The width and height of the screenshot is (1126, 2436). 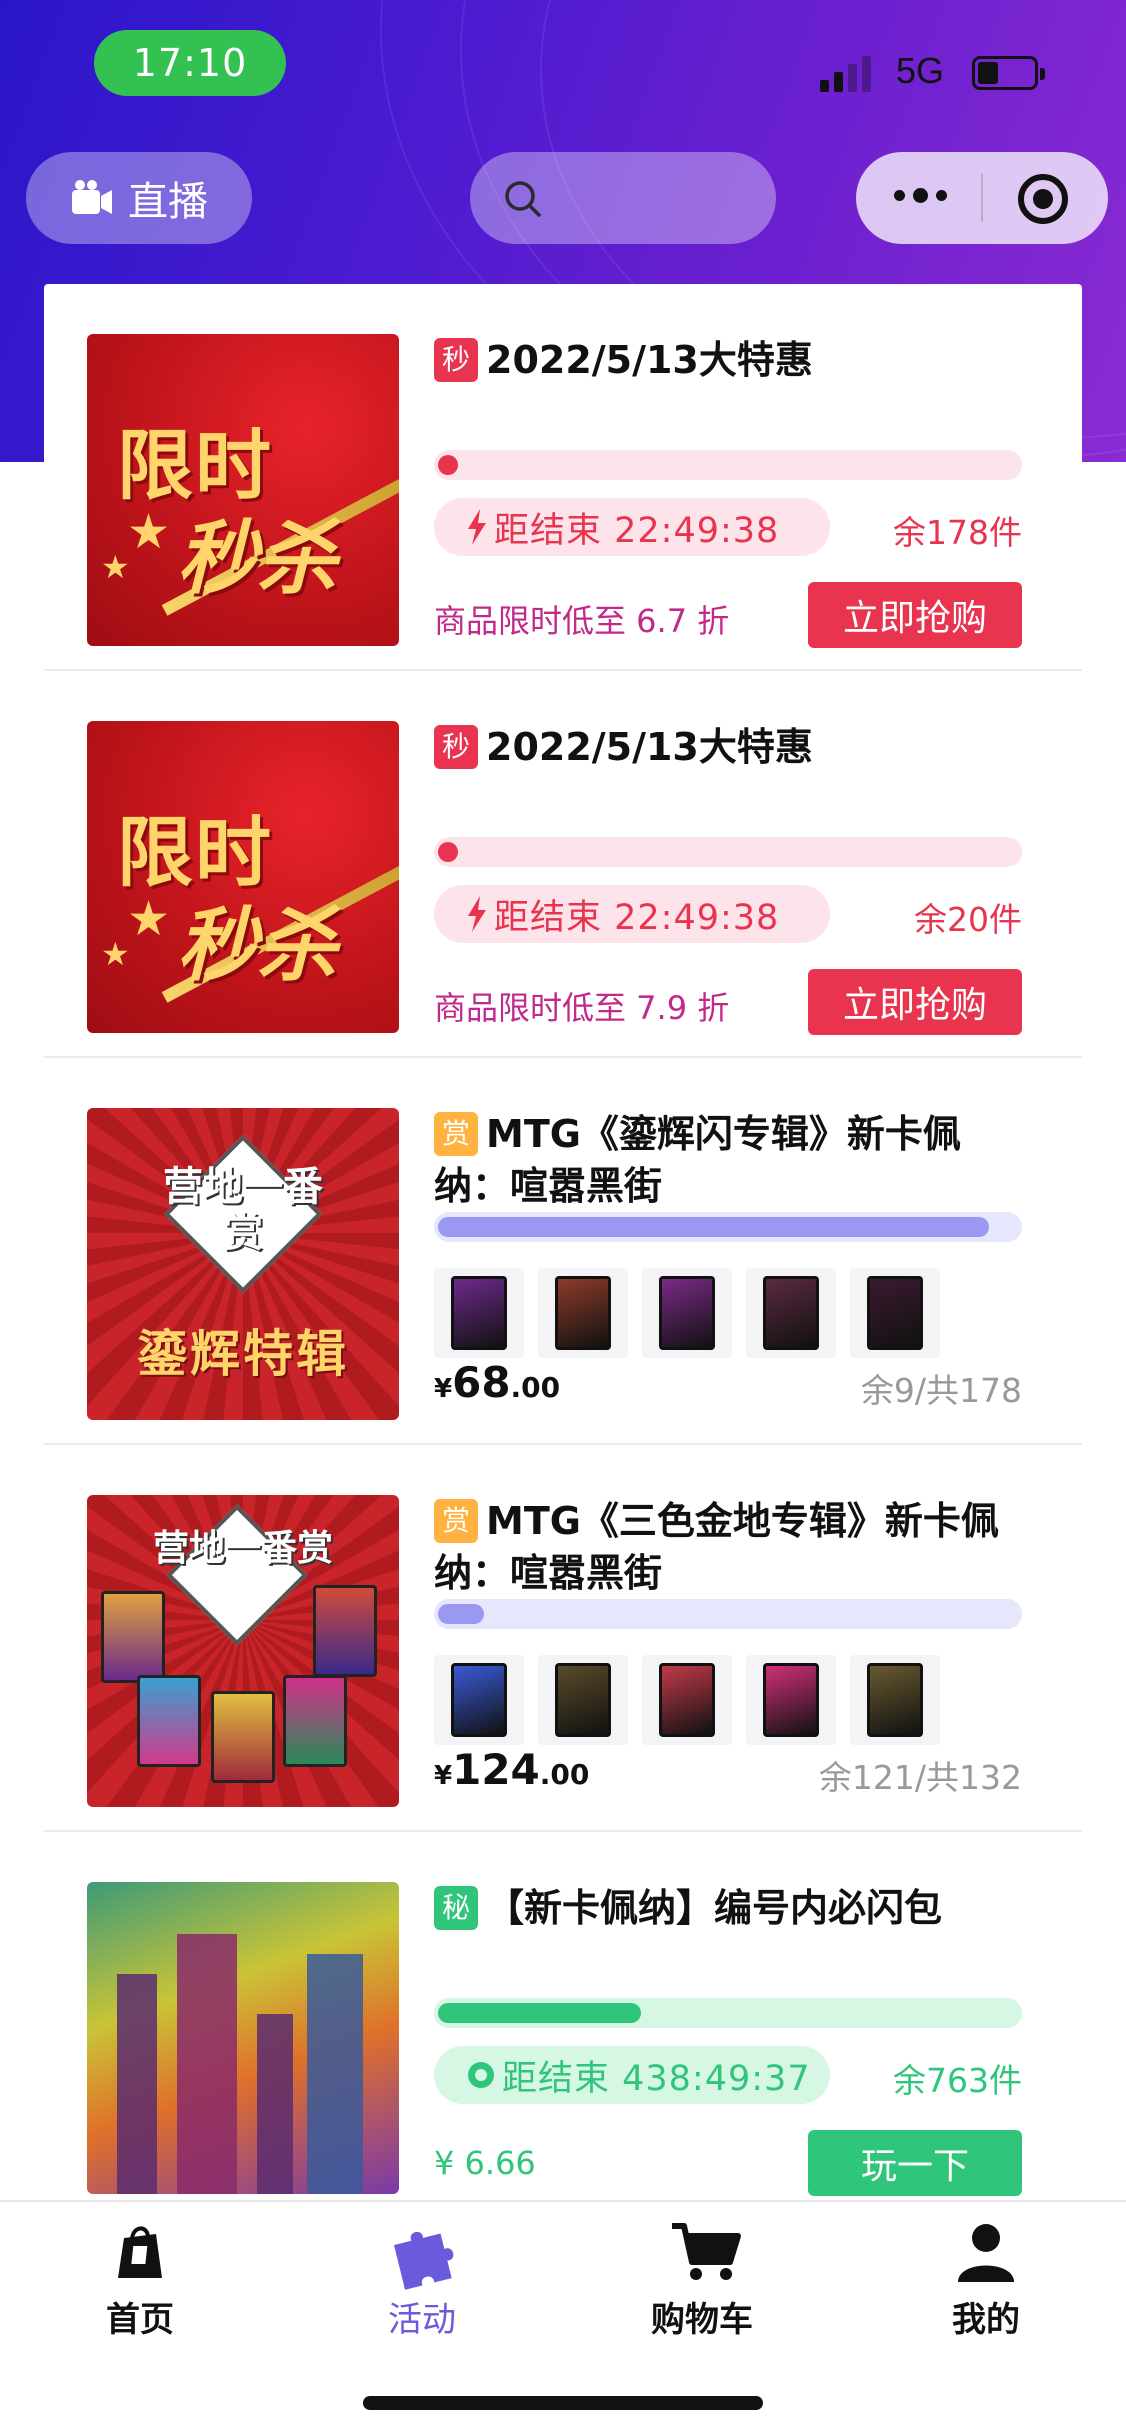 What do you see at coordinates (1043, 199) in the screenshot?
I see `close-target-icon` at bounding box center [1043, 199].